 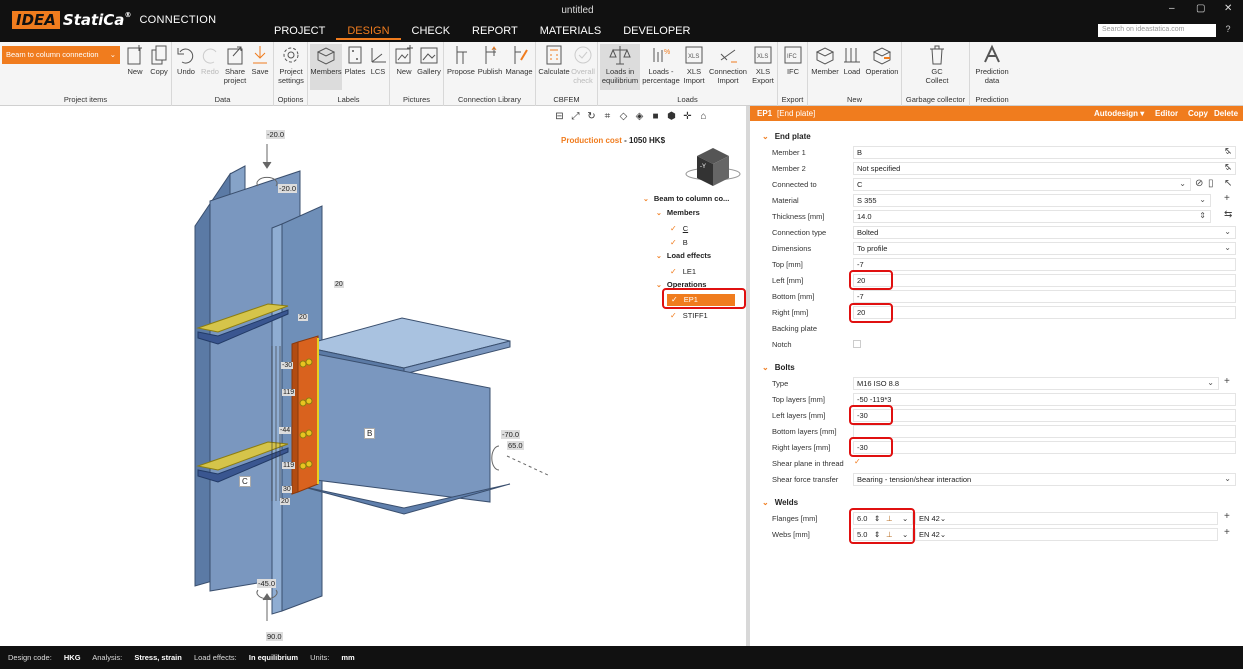 I want to click on flanges-weld-type-select: EN 42⌄, so click(x=1066, y=518).